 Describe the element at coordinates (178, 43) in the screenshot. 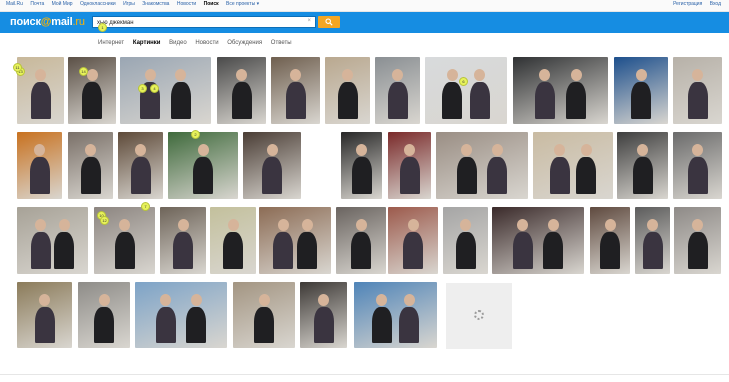

I see `tab-video: Видео` at that location.